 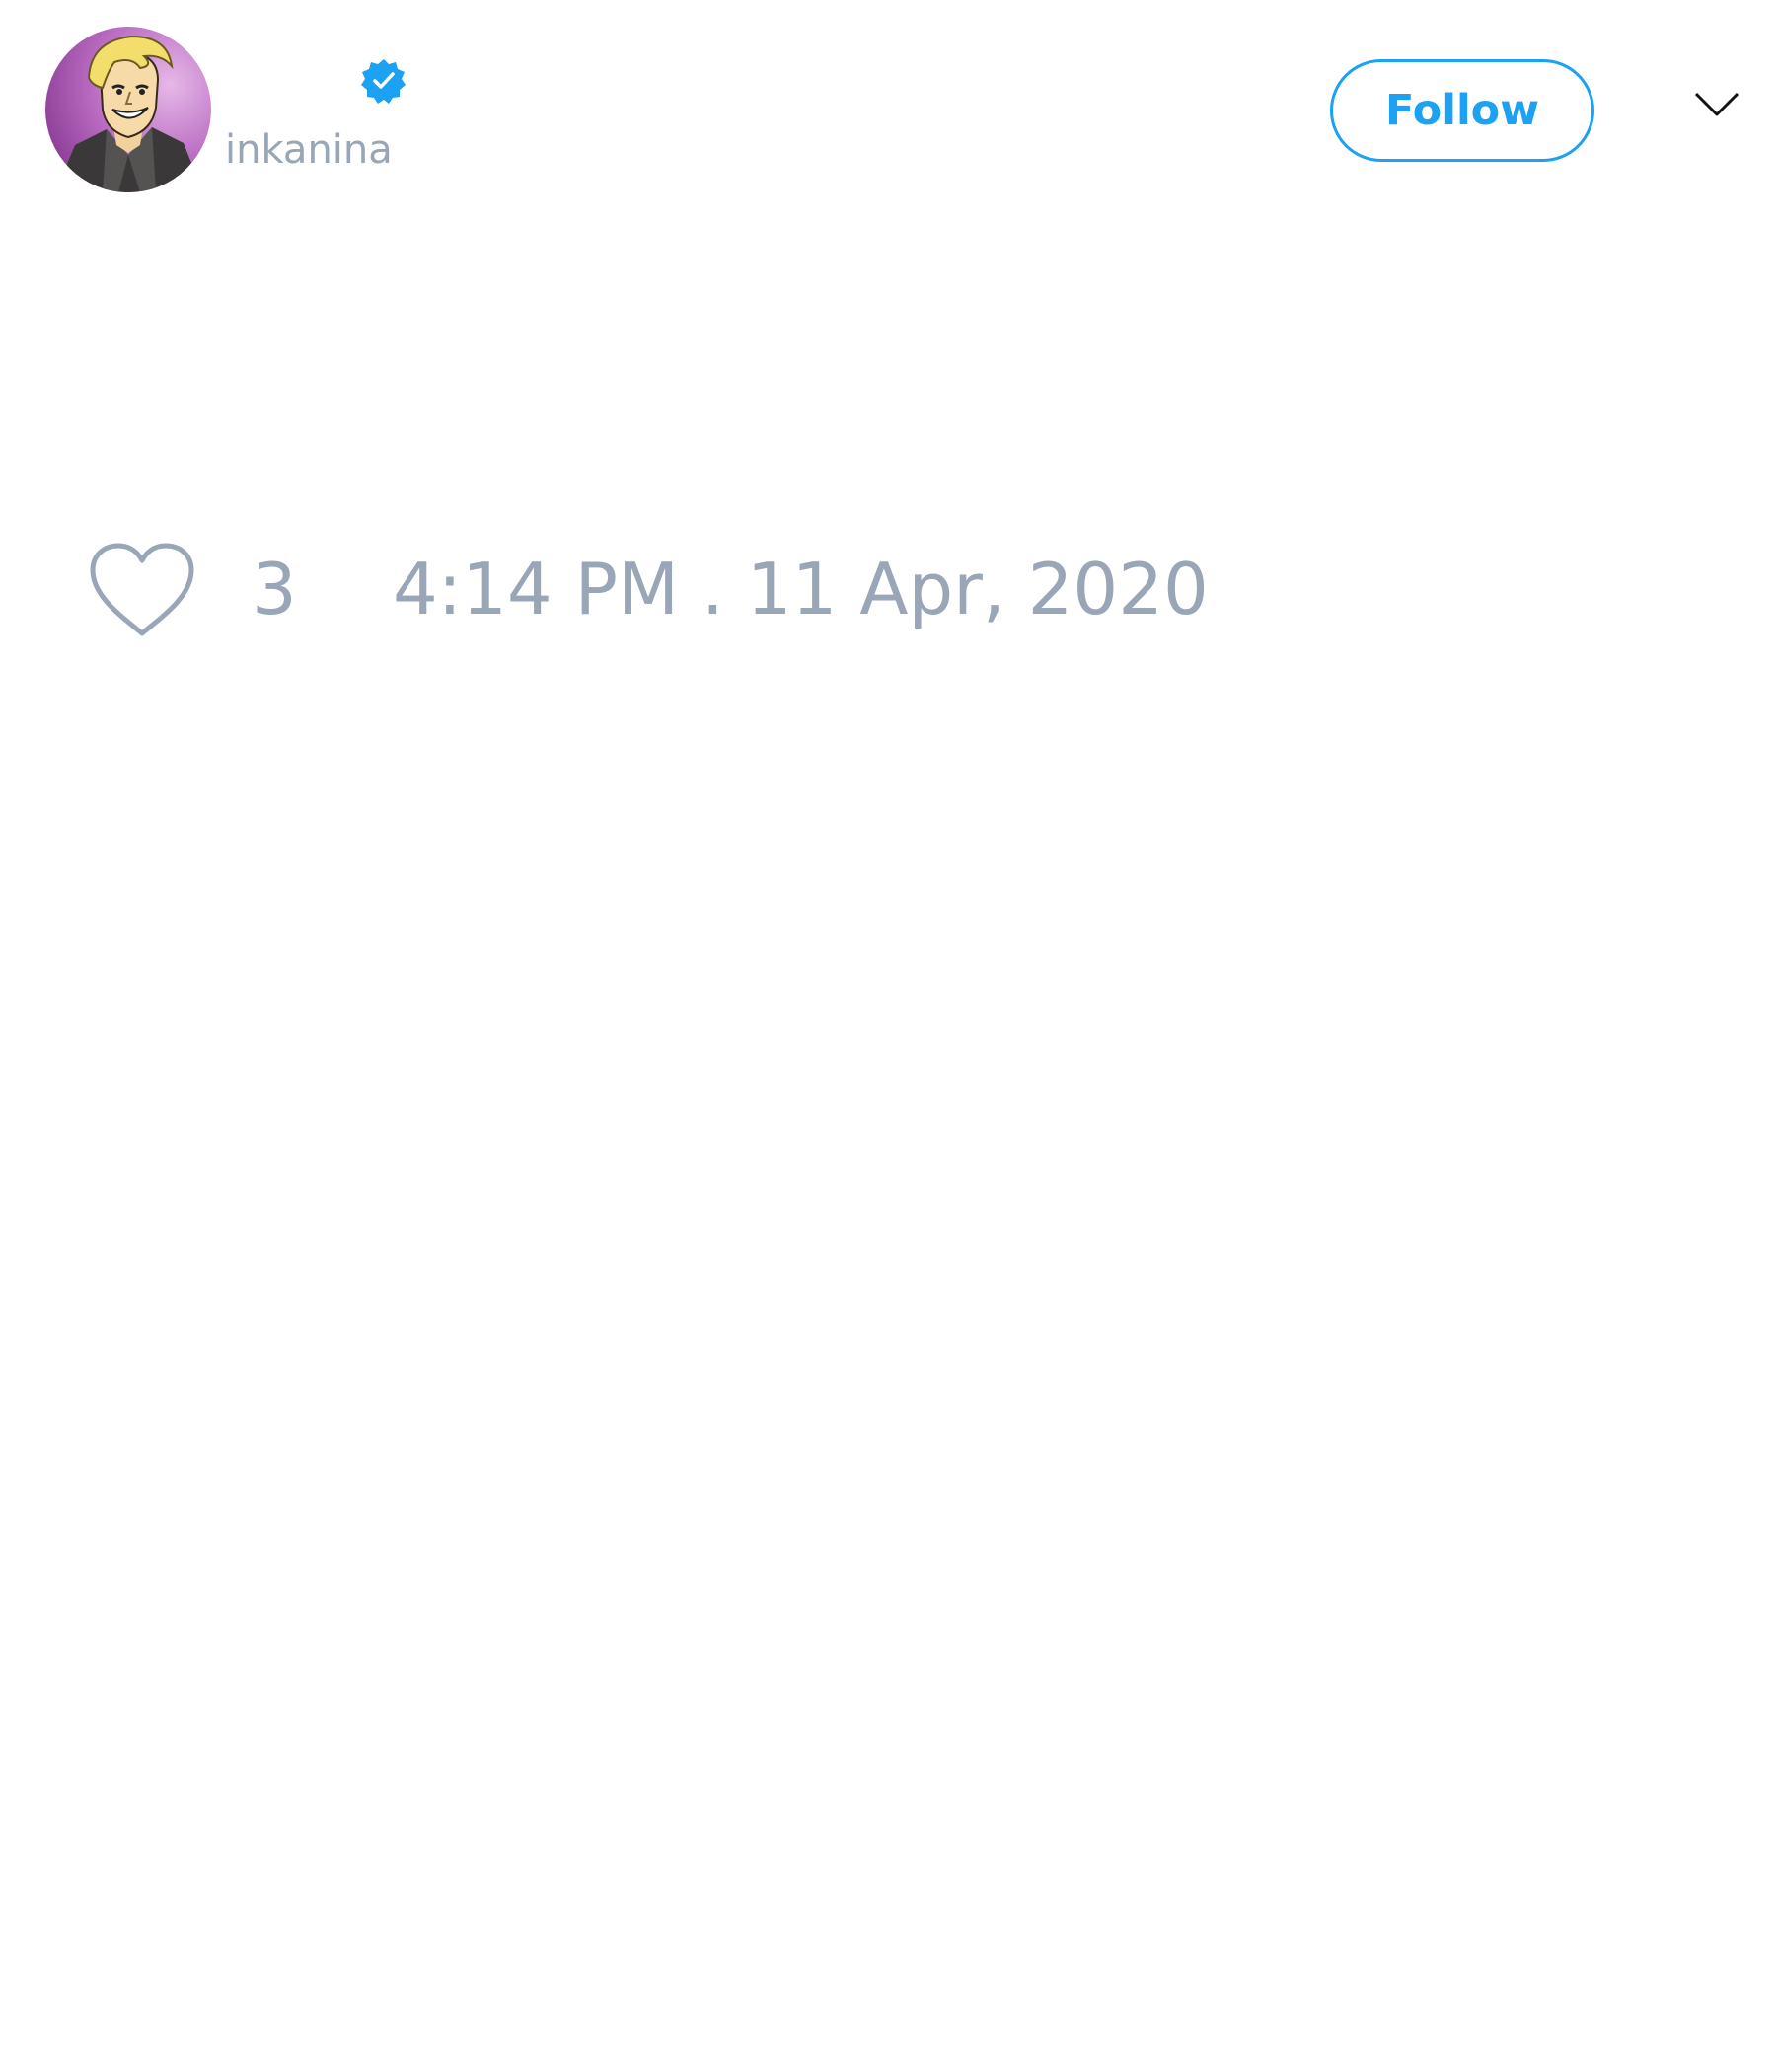 What do you see at coordinates (801, 589) in the screenshot?
I see `tweet-timestamp: 4:14 PM . 11 Apr, 2020` at bounding box center [801, 589].